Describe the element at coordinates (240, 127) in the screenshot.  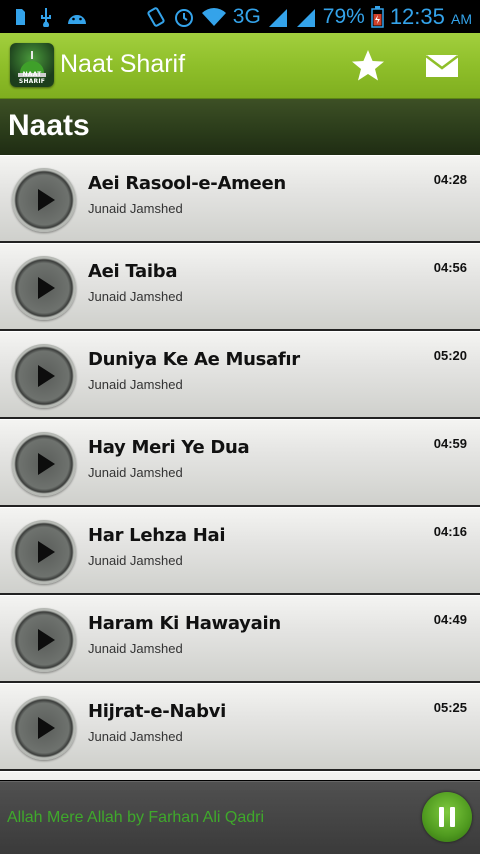
I see `section-header: Naats` at that location.